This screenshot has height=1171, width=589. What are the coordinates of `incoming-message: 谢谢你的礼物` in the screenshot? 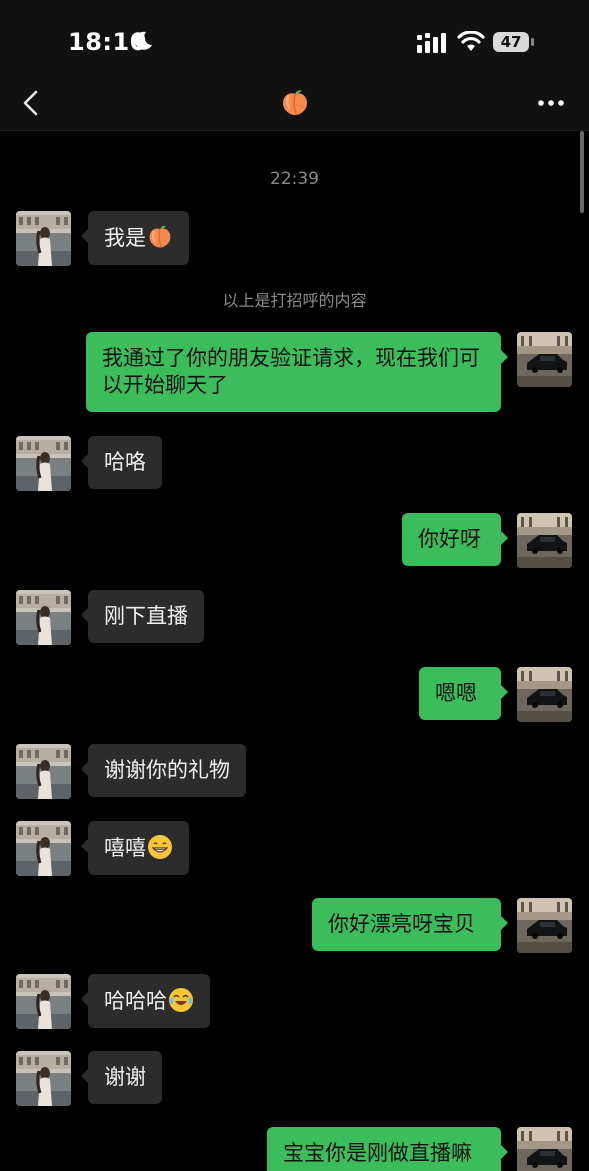 It's located at (163, 770).